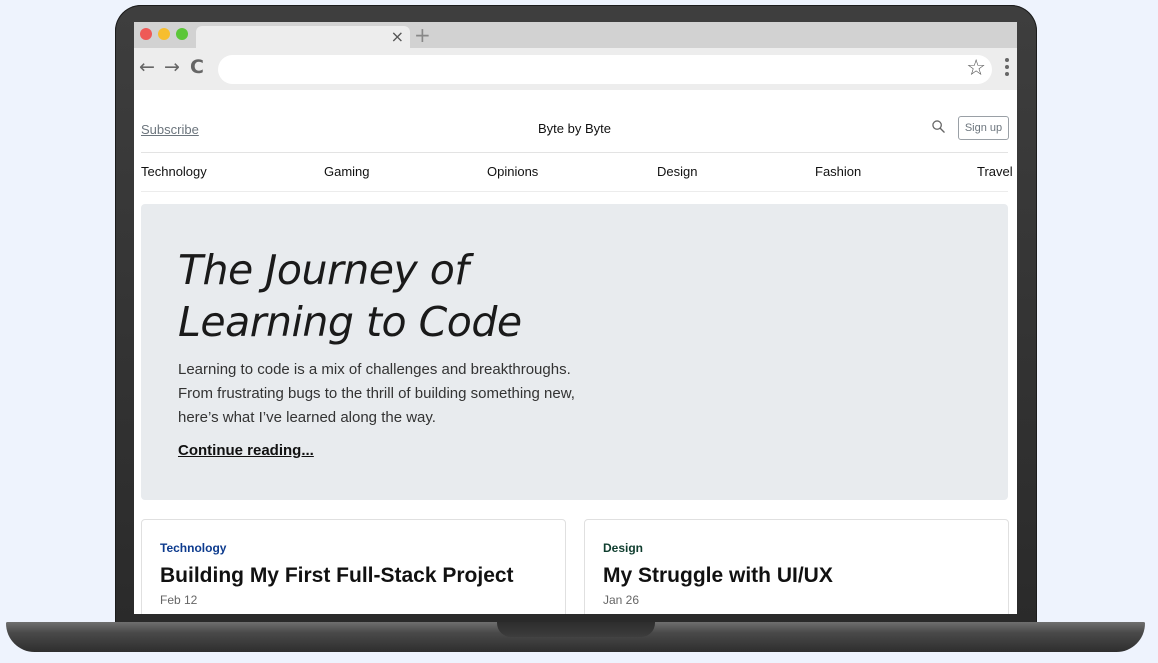  I want to click on site-header: Subscribe Byte by Byte Sign up, so click(575, 121).